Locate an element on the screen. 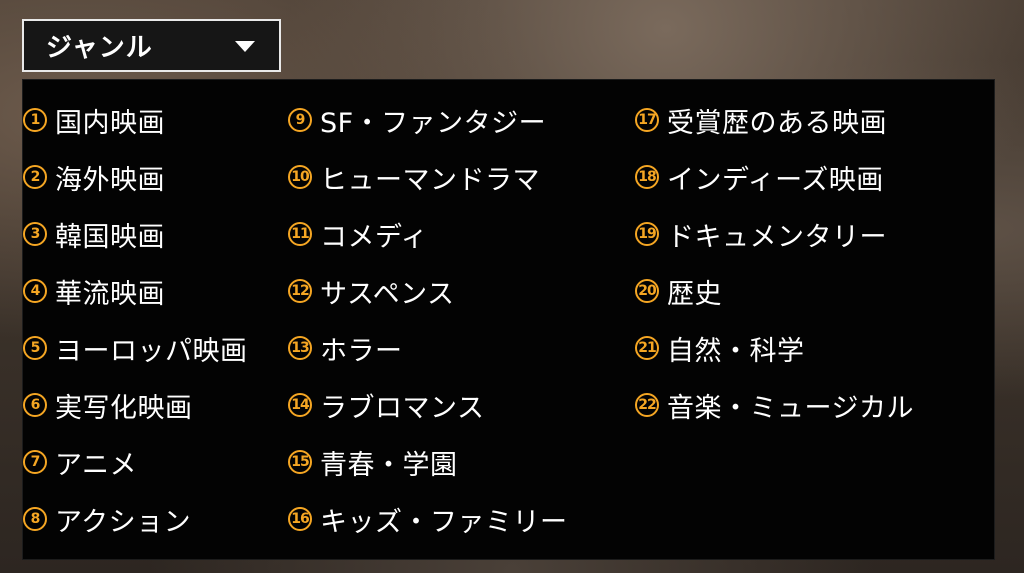 Image resolution: width=1024 pixels, height=573 pixels. number-badge-icon: 2 is located at coordinates (35, 177).